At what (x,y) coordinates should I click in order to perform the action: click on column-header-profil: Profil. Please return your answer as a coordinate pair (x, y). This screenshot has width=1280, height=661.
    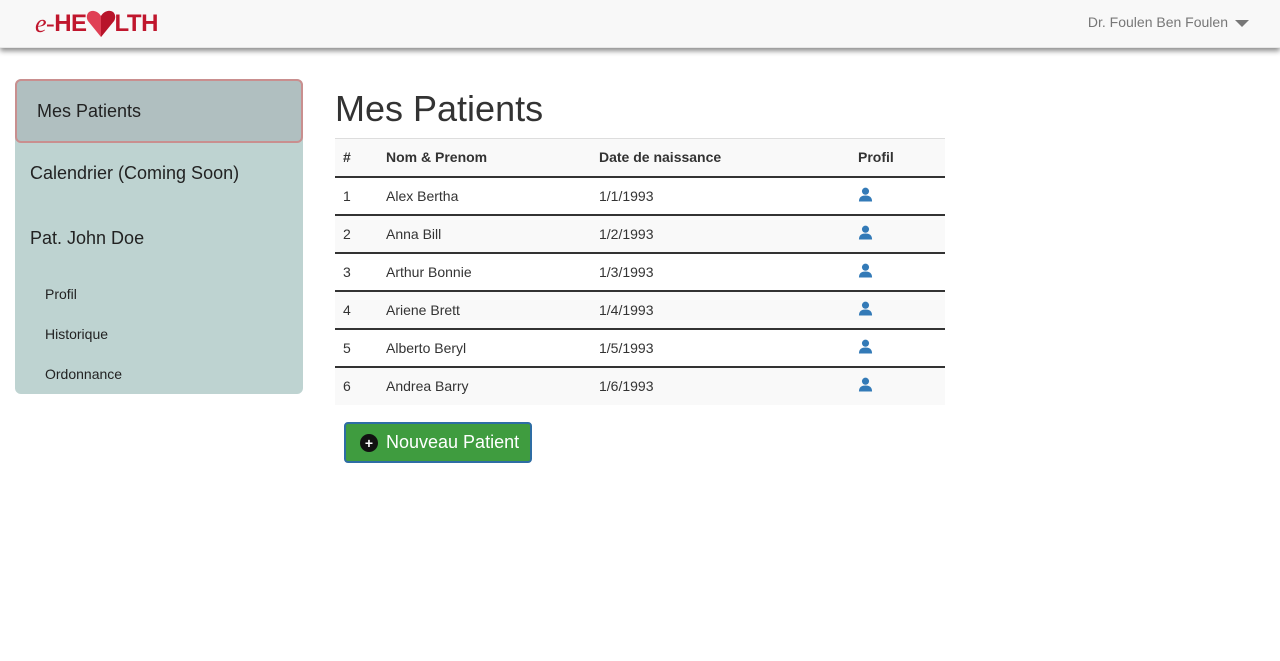
    Looking at the image, I should click on (897, 158).